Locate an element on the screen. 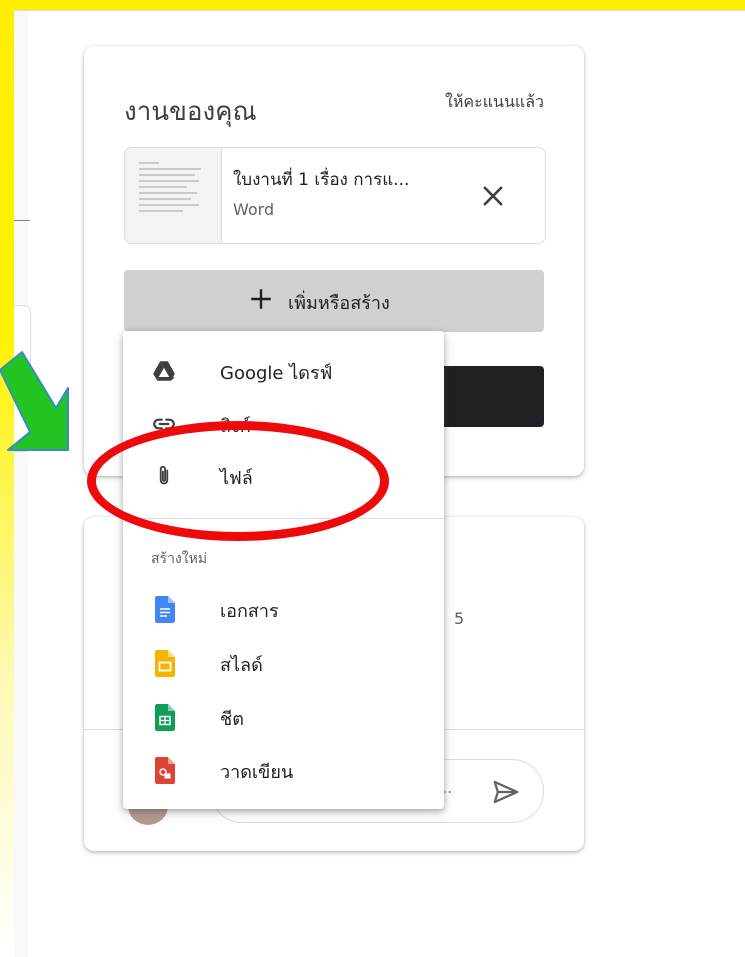 The width and height of the screenshot is (745, 957). menu-item-sheets: ชีต is located at coordinates (283, 717).